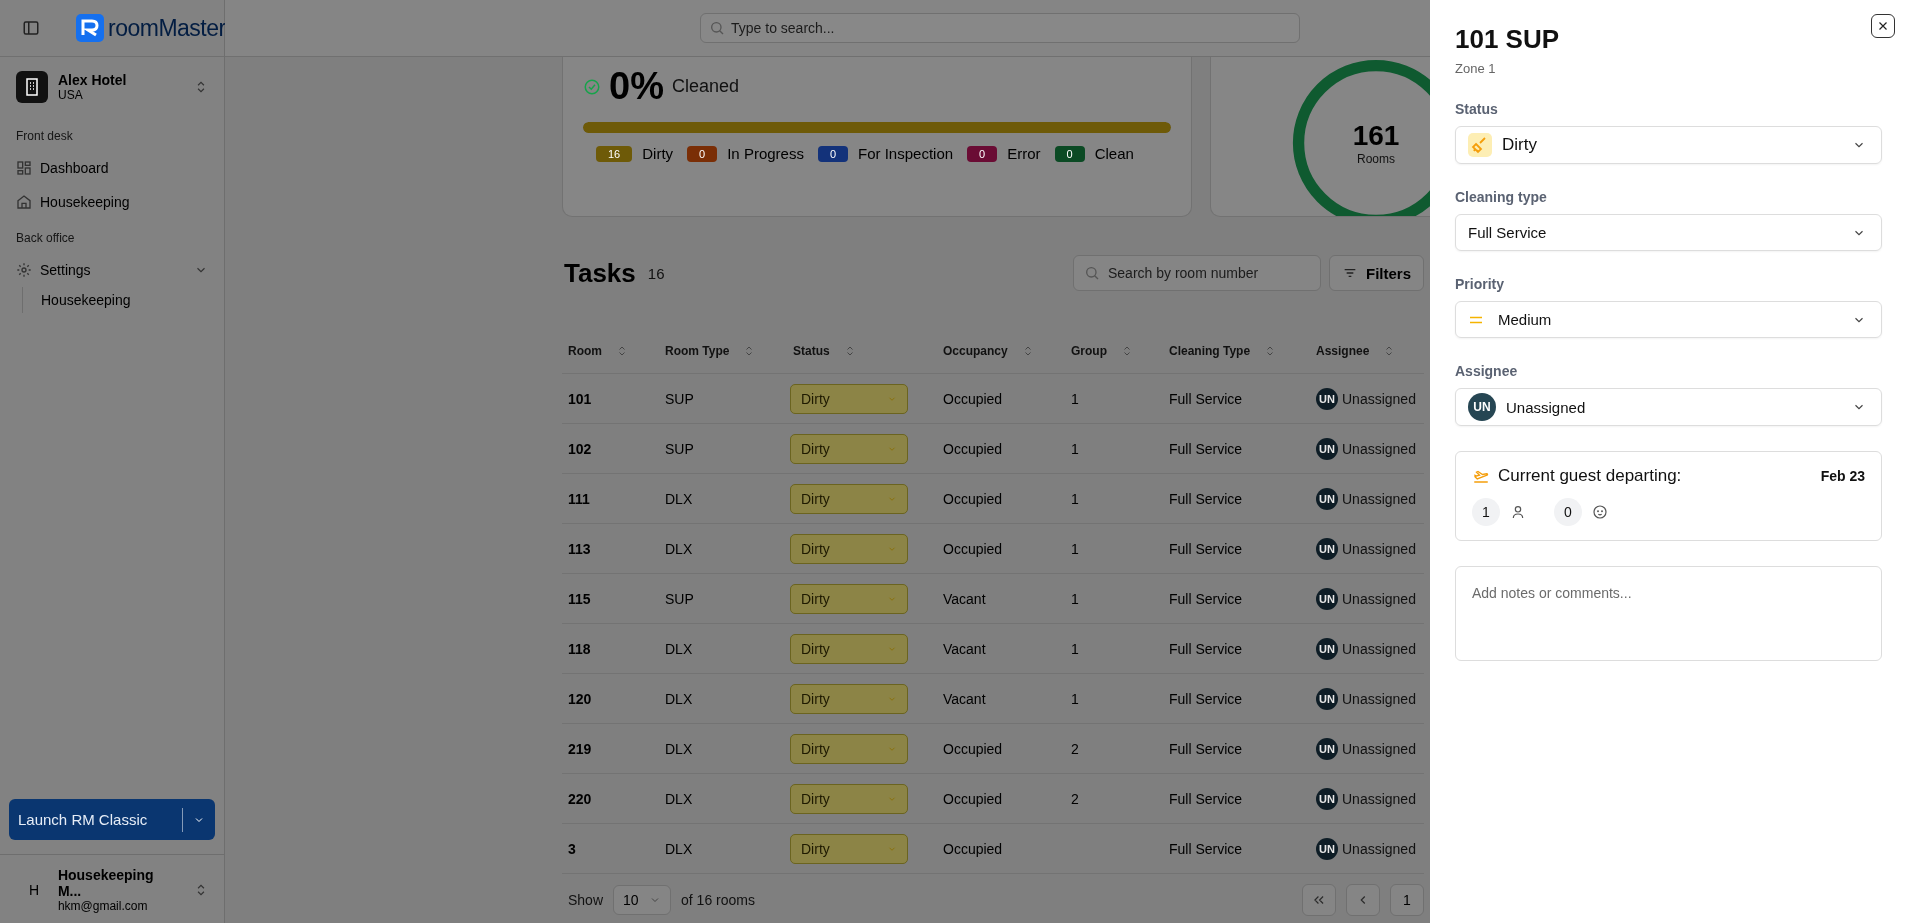 This screenshot has width=1910, height=923. What do you see at coordinates (1363, 900) in the screenshot?
I see `previous-page-button` at bounding box center [1363, 900].